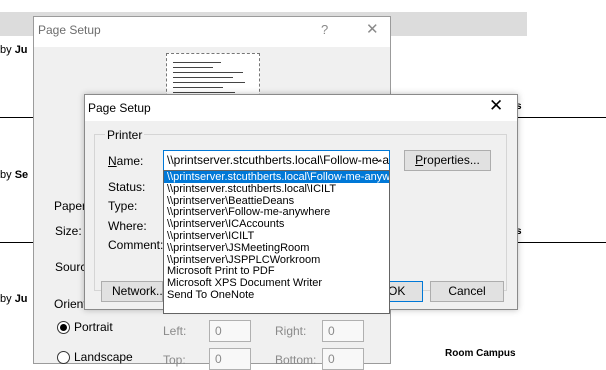  Describe the element at coordinates (127, 187) in the screenshot. I see `status-label: Status:` at that location.